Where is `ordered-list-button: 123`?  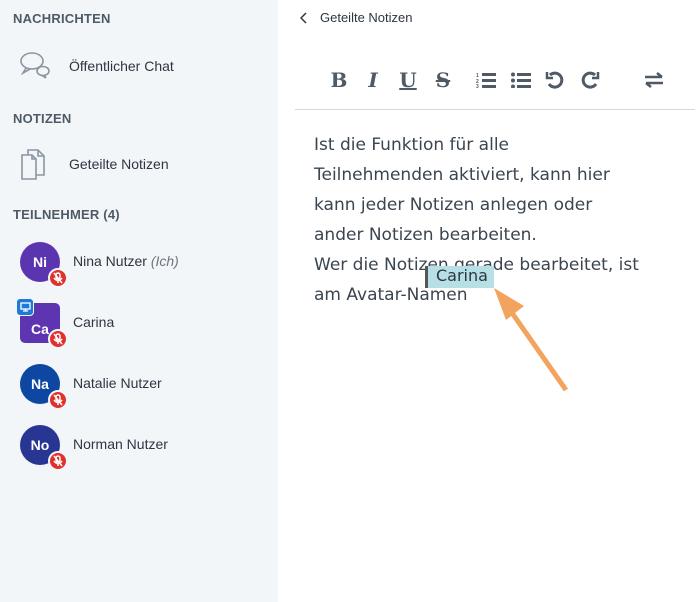 ordered-list-button: 123 is located at coordinates (486, 80).